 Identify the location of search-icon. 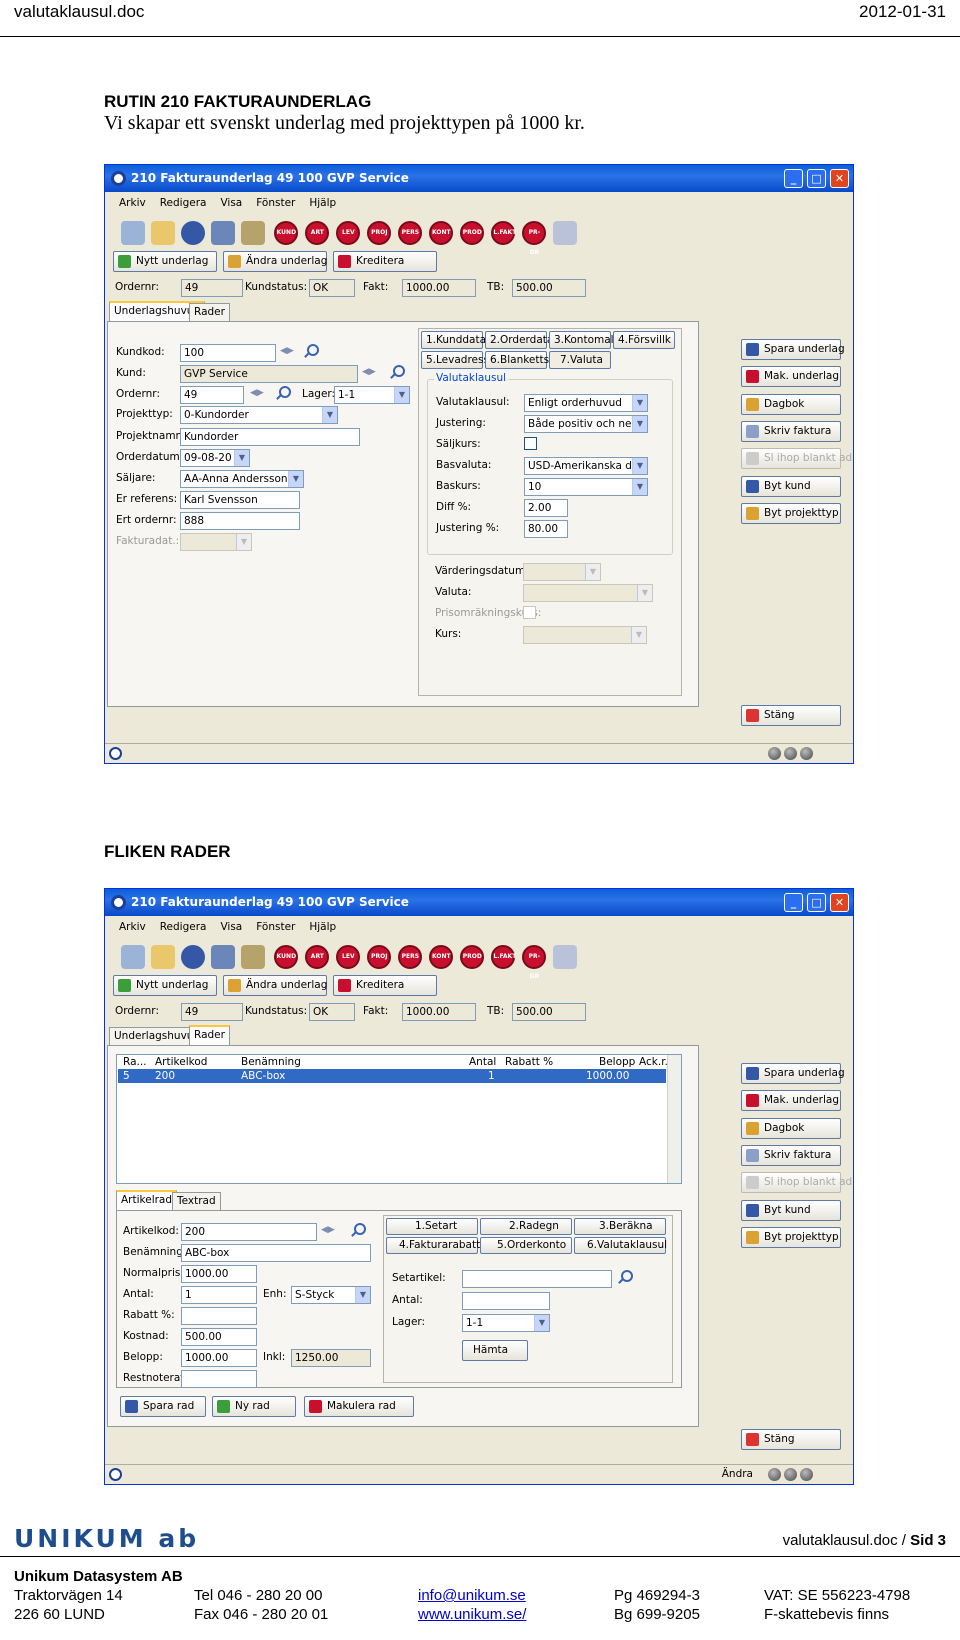
(311, 351).